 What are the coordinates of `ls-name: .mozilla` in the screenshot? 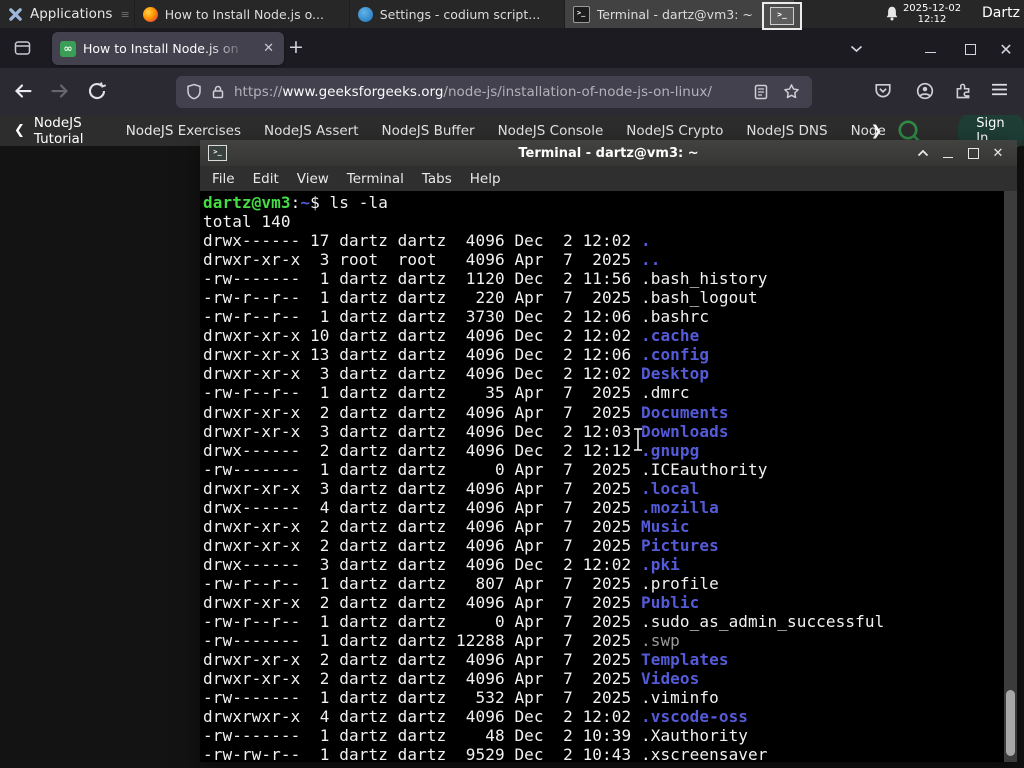 It's located at (679, 507).